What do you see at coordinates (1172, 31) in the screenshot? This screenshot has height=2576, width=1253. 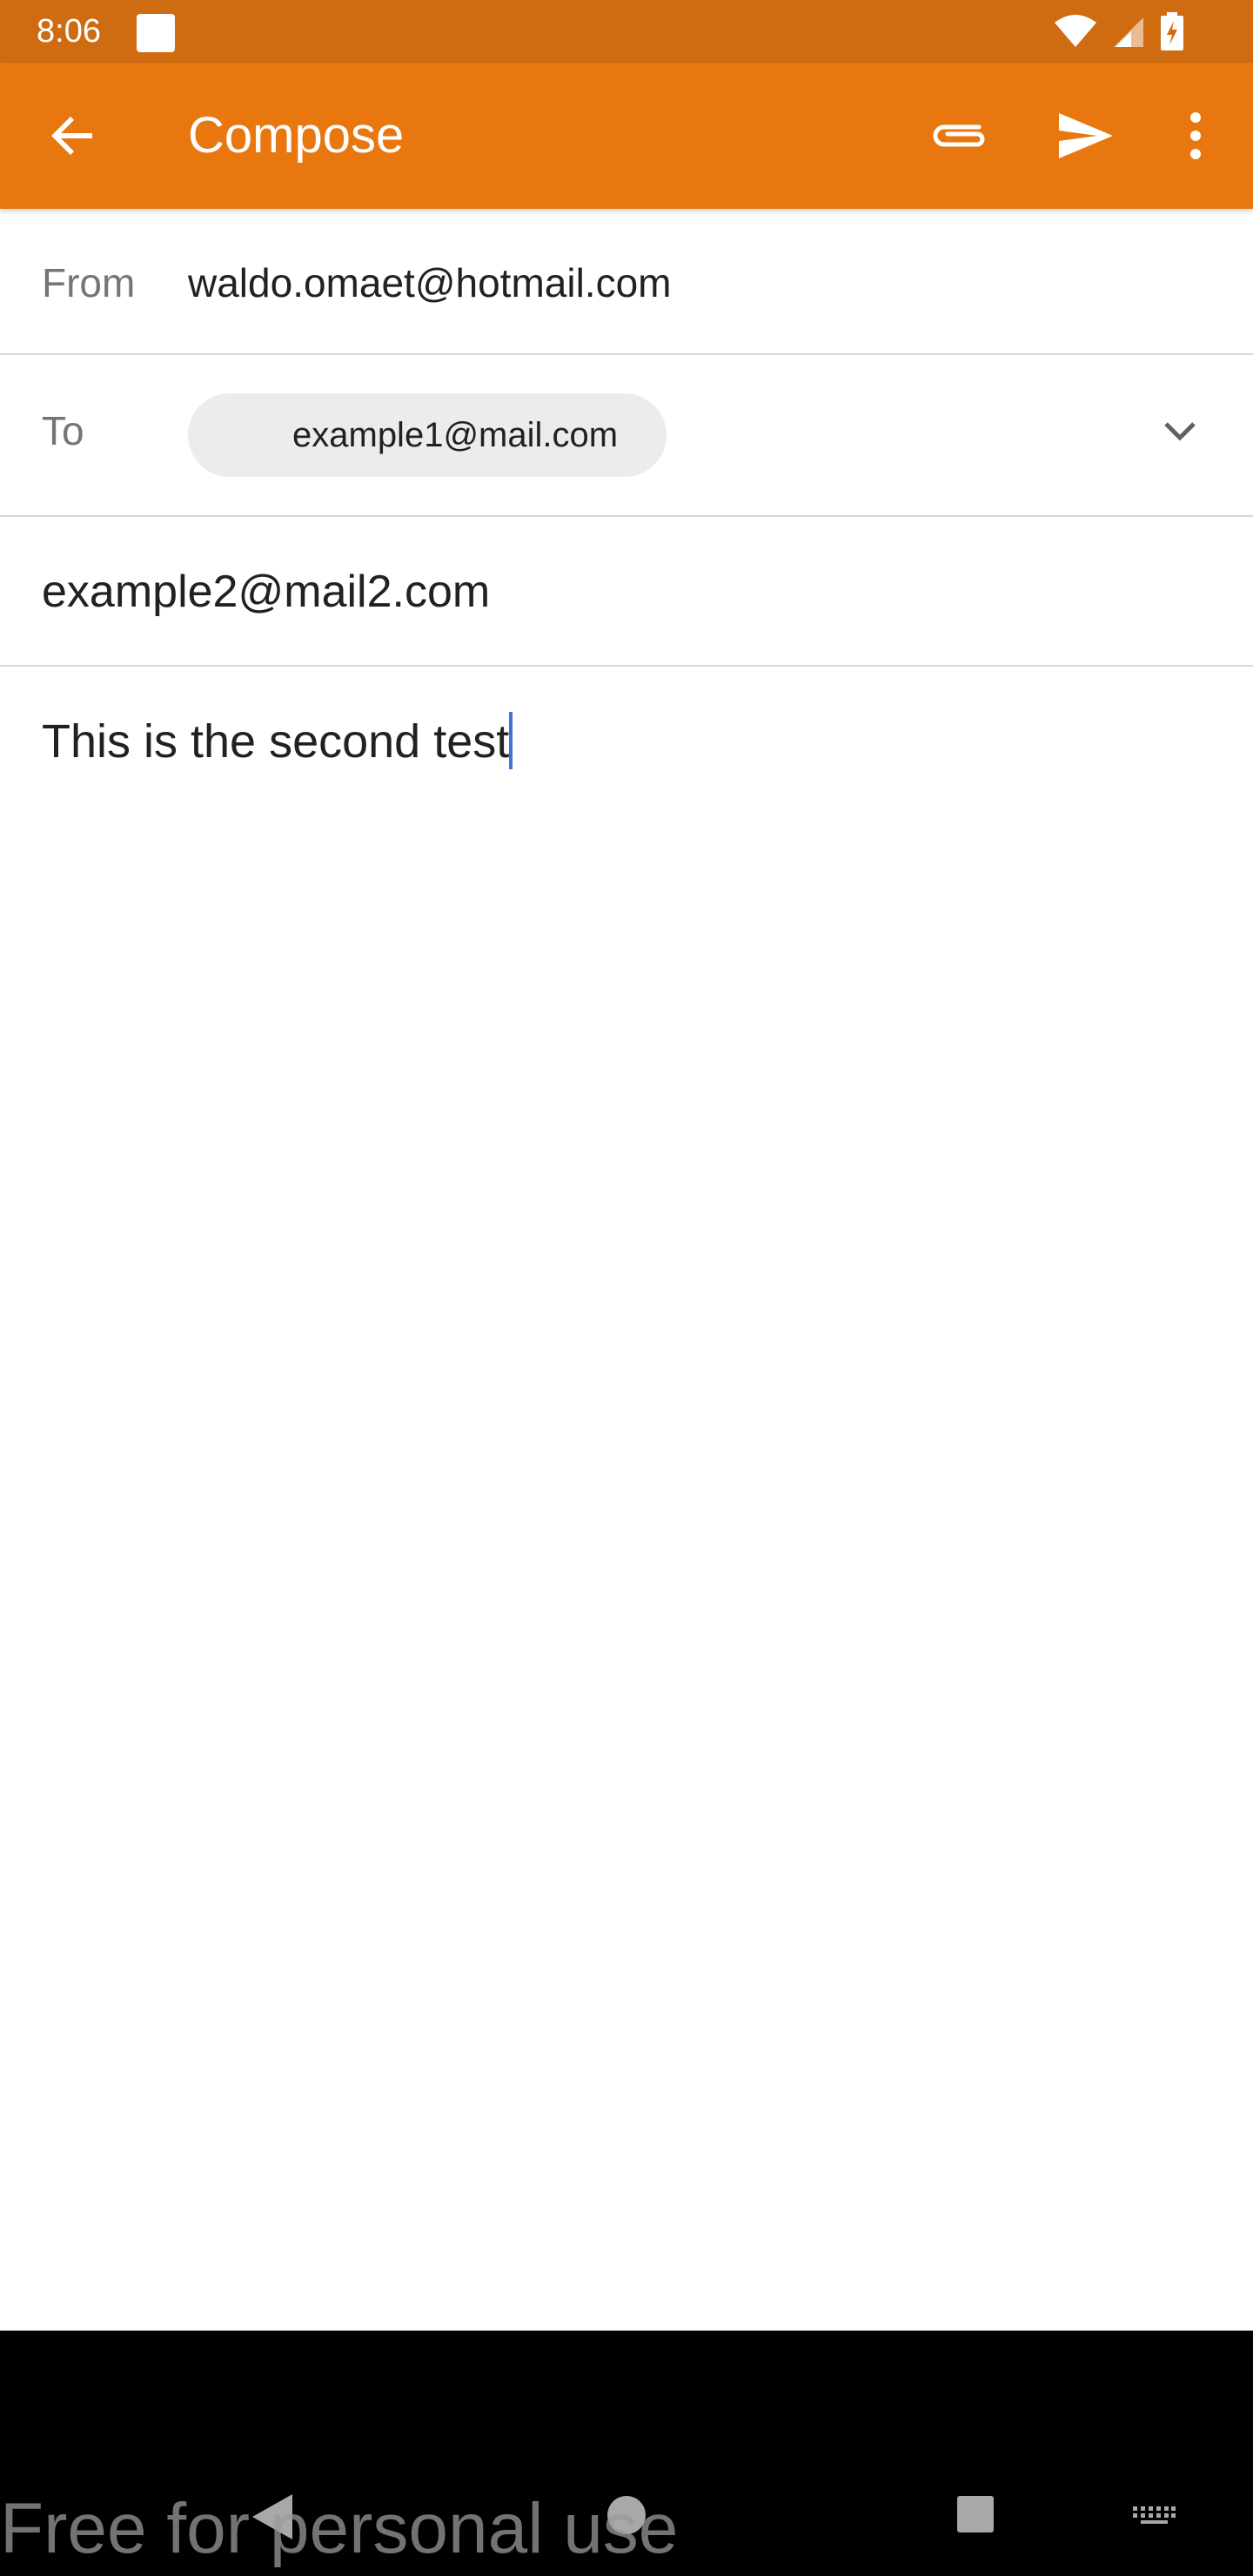 I see `battery-charging-icon` at bounding box center [1172, 31].